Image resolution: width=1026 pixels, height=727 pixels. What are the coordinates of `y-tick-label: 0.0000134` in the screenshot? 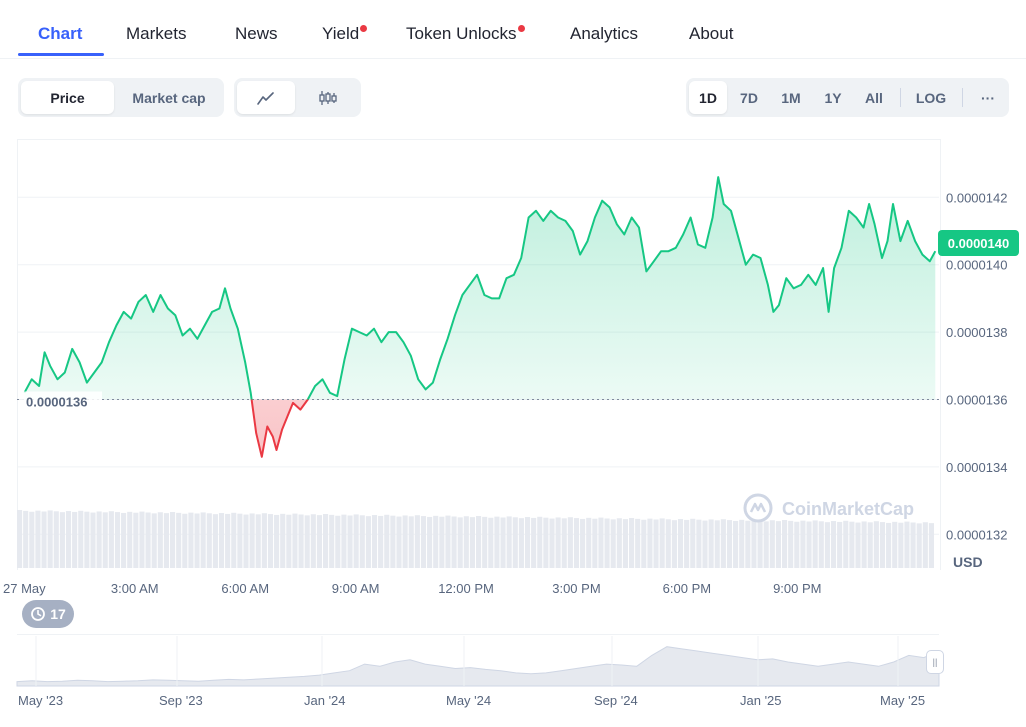 It's located at (976, 467).